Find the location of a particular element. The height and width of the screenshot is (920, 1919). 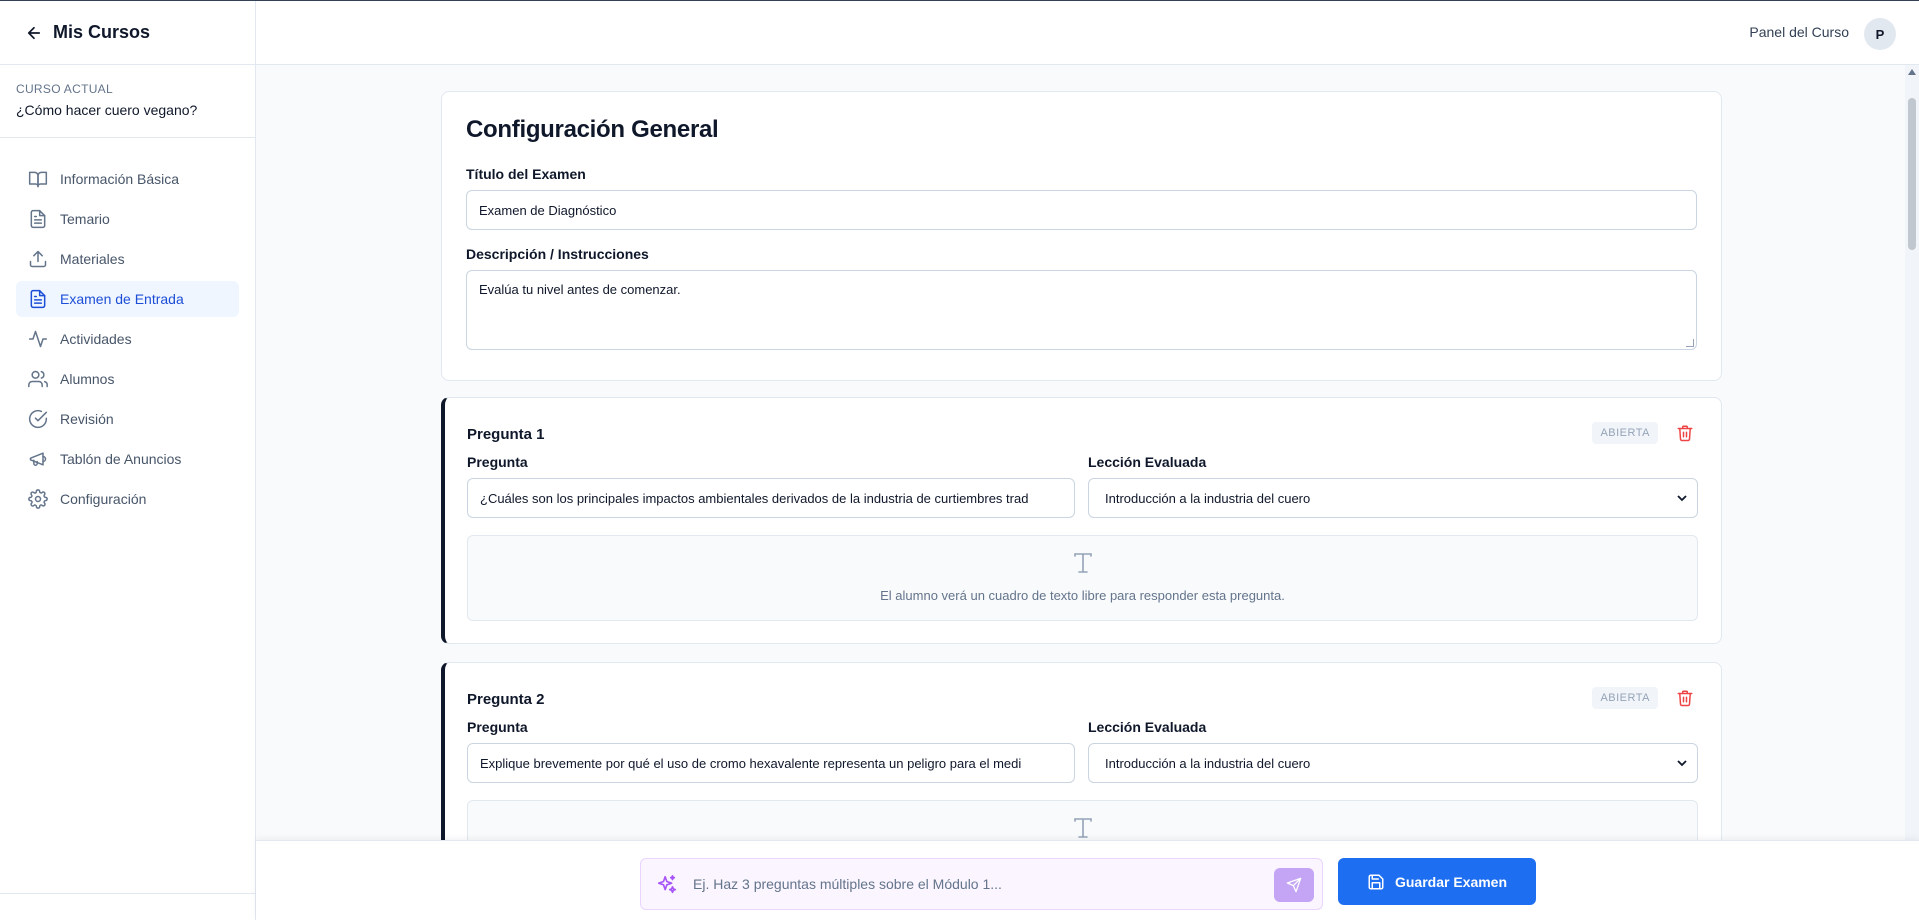

upload-icon is located at coordinates (38, 259).